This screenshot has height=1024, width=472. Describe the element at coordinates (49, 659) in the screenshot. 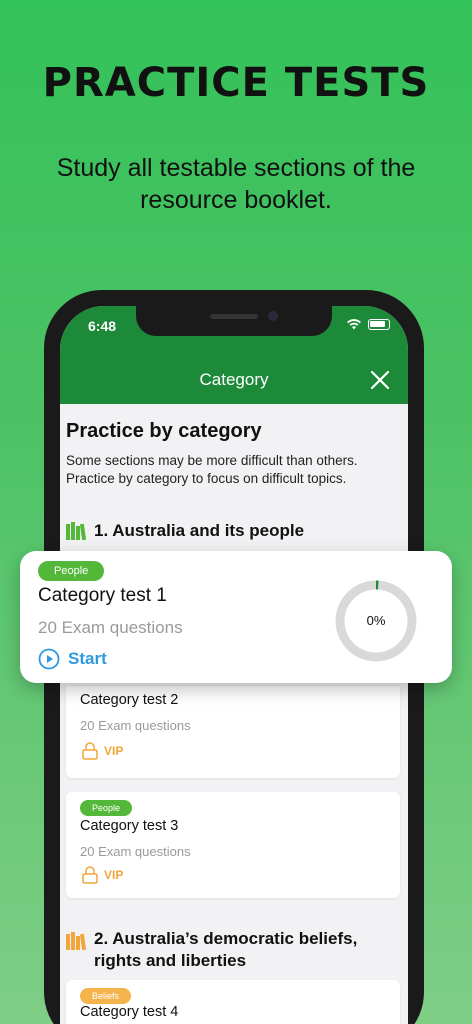

I see `play-circle-icon` at that location.